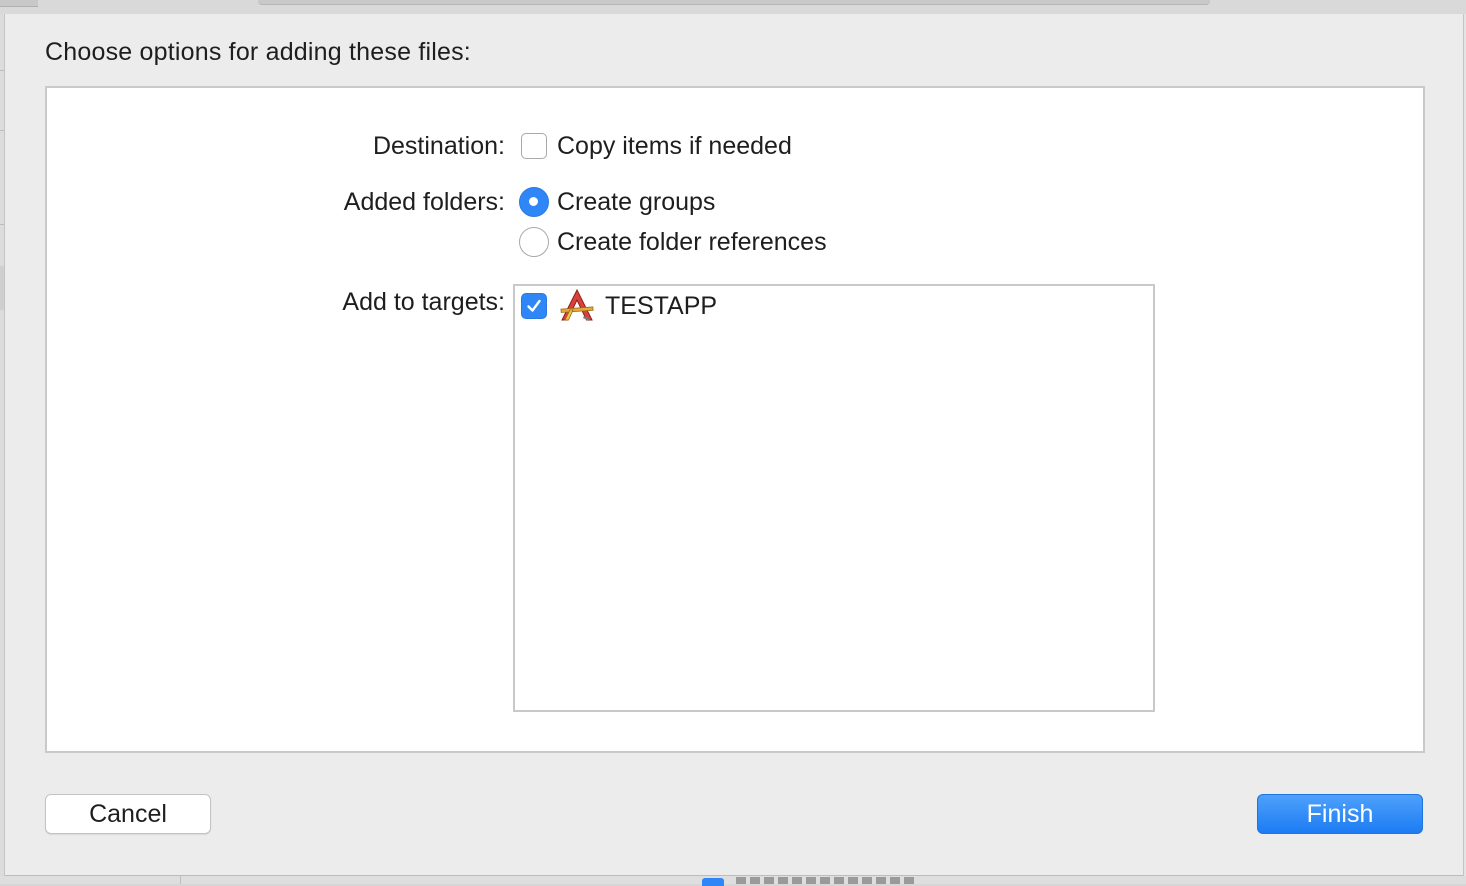  I want to click on background-divider, so click(180, 880).